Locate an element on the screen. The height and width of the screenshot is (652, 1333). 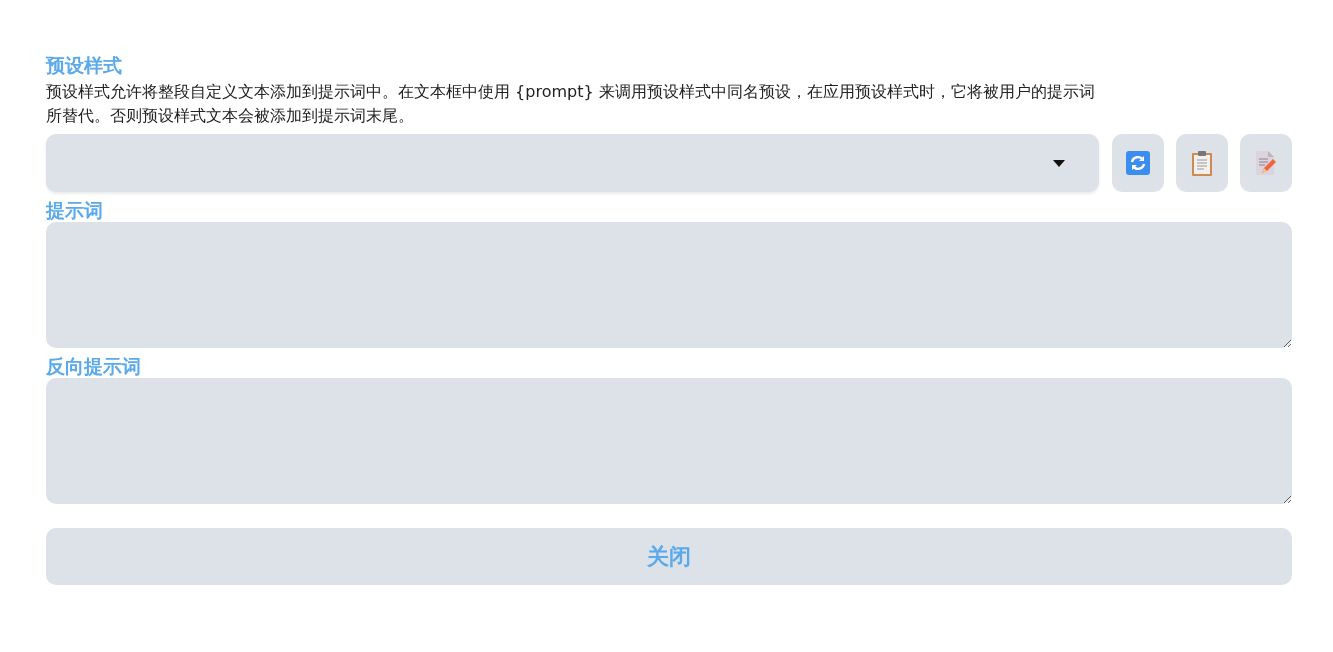
refresh-button is located at coordinates (1138, 163).